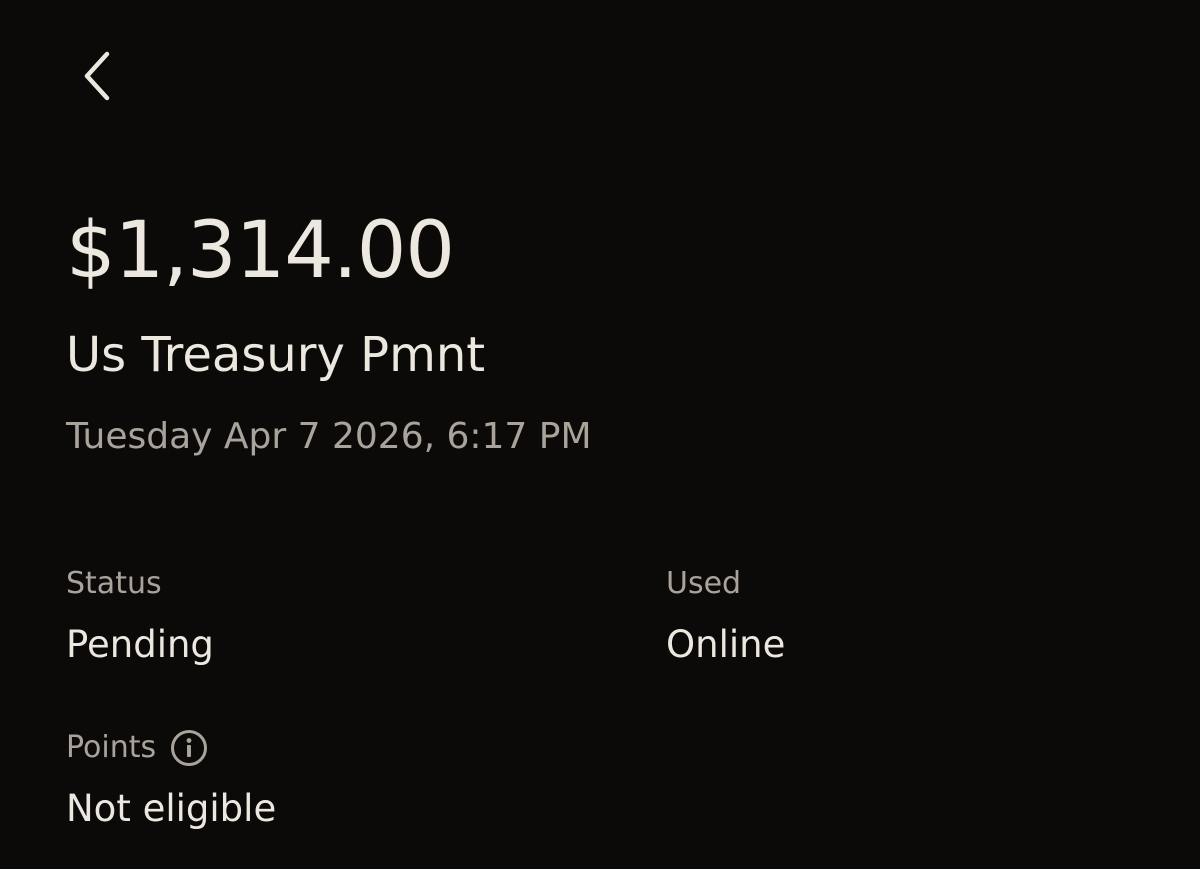  I want to click on chevron-left-icon, so click(97, 76).